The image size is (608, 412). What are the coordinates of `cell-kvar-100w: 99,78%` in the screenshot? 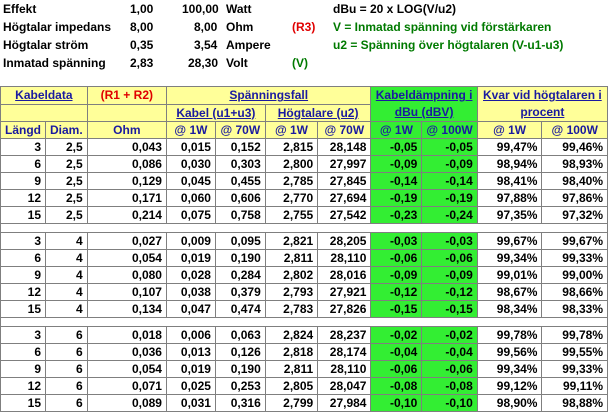 It's located at (574, 335).